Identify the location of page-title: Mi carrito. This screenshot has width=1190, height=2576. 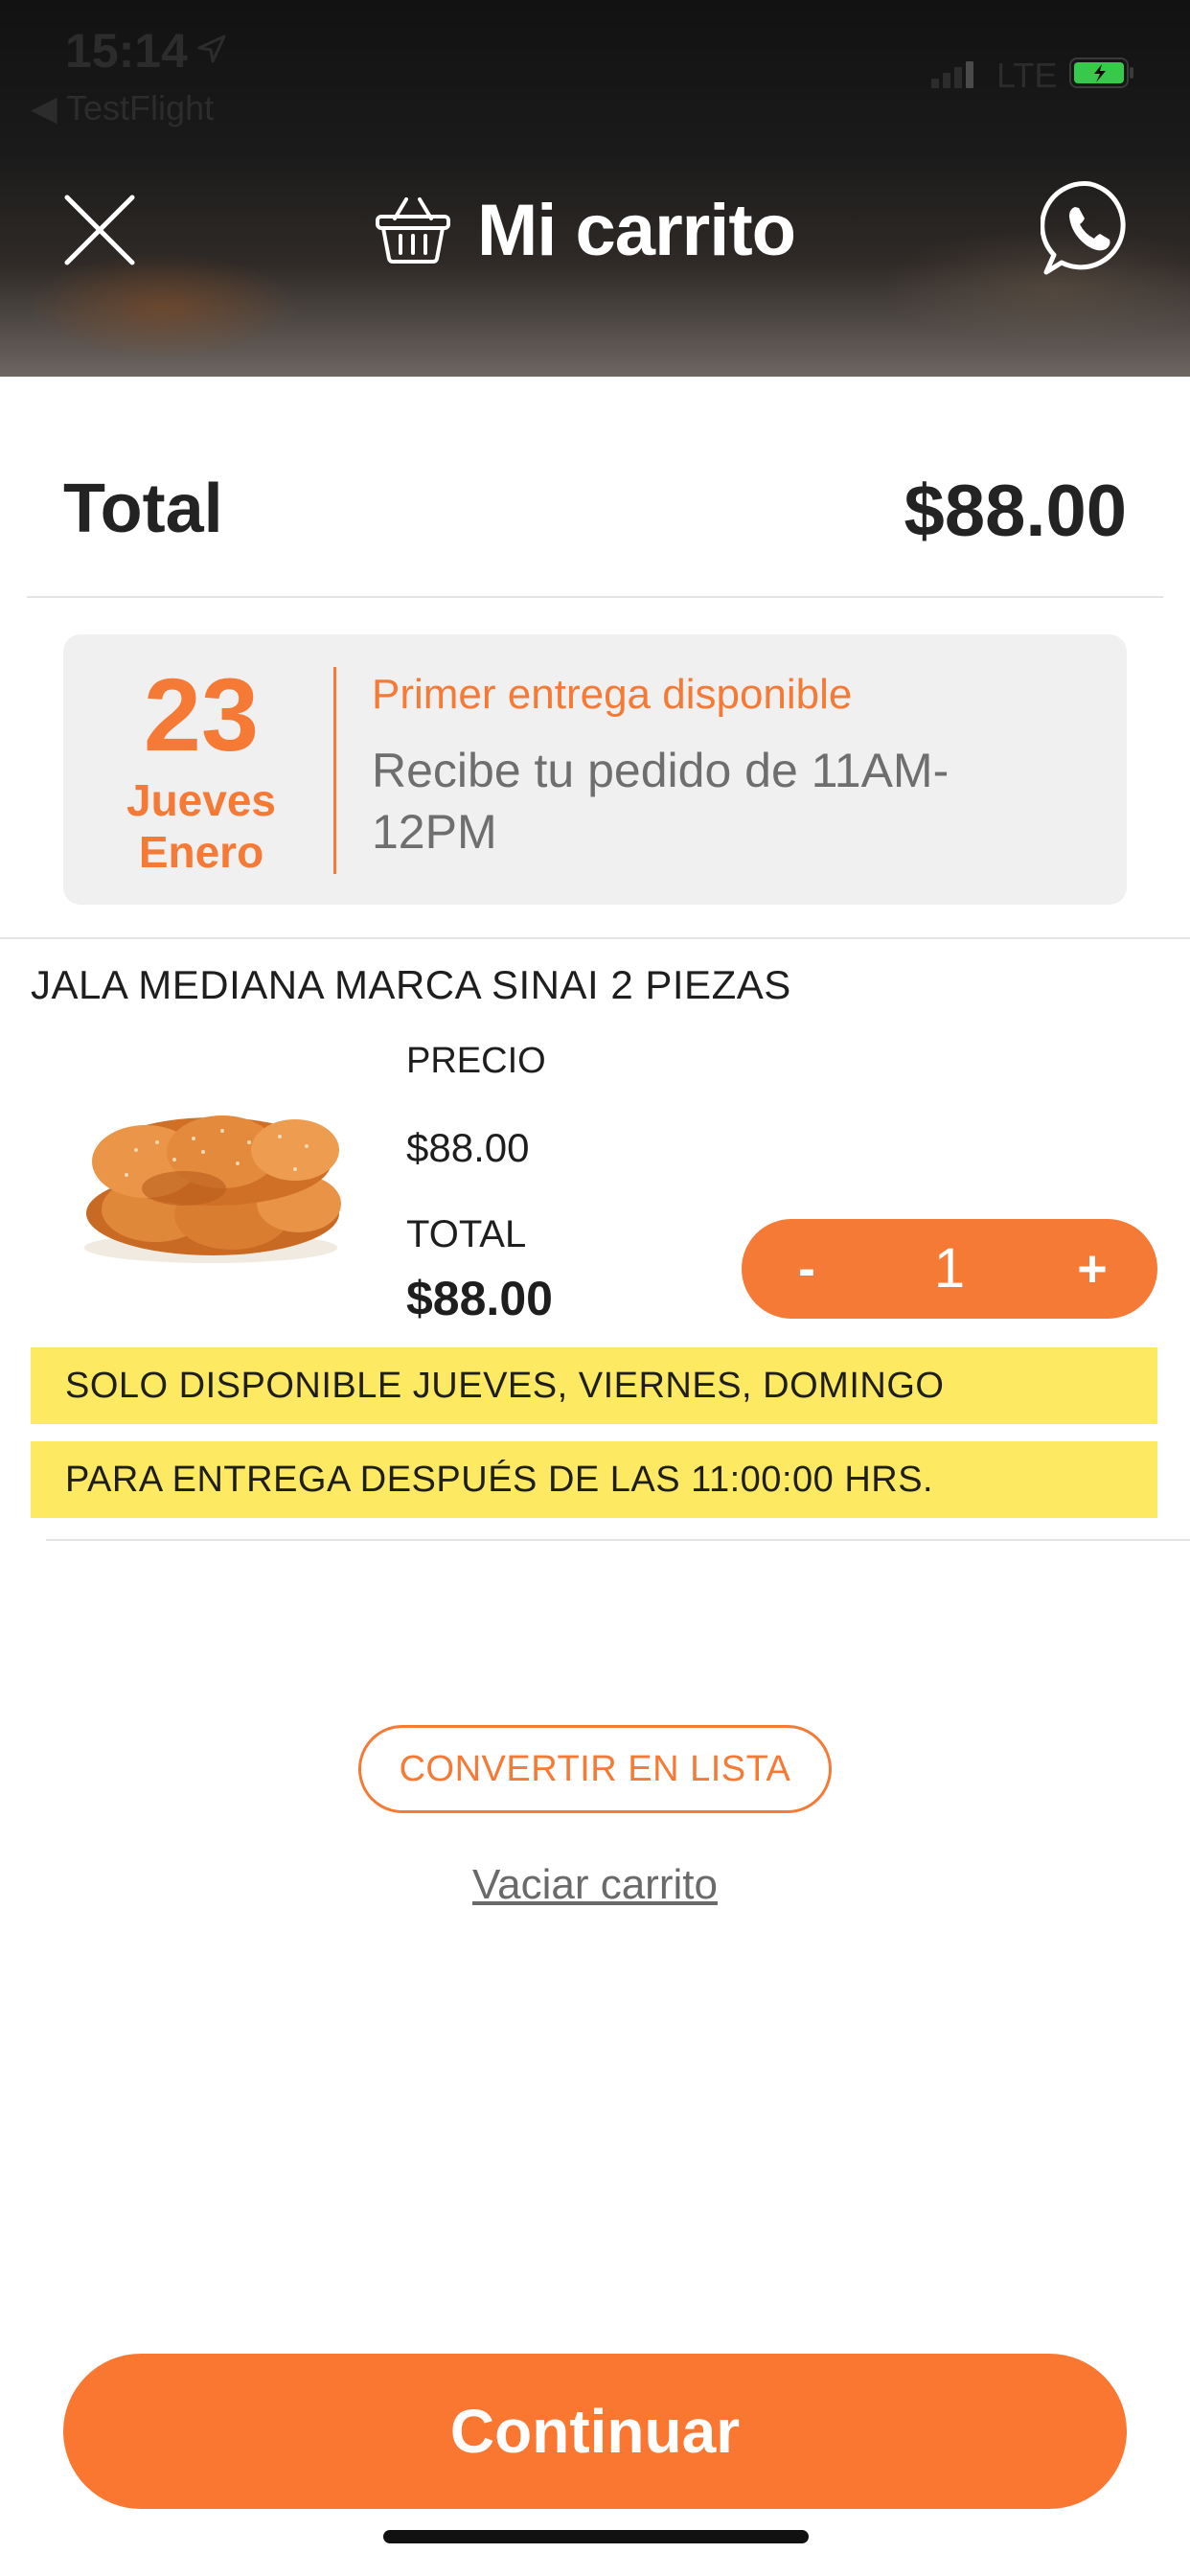
(637, 230).